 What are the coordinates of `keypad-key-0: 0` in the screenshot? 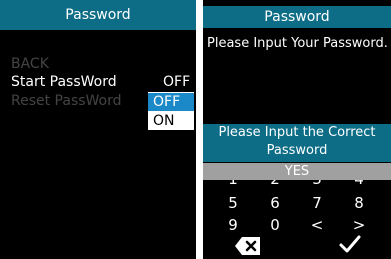 It's located at (275, 225).